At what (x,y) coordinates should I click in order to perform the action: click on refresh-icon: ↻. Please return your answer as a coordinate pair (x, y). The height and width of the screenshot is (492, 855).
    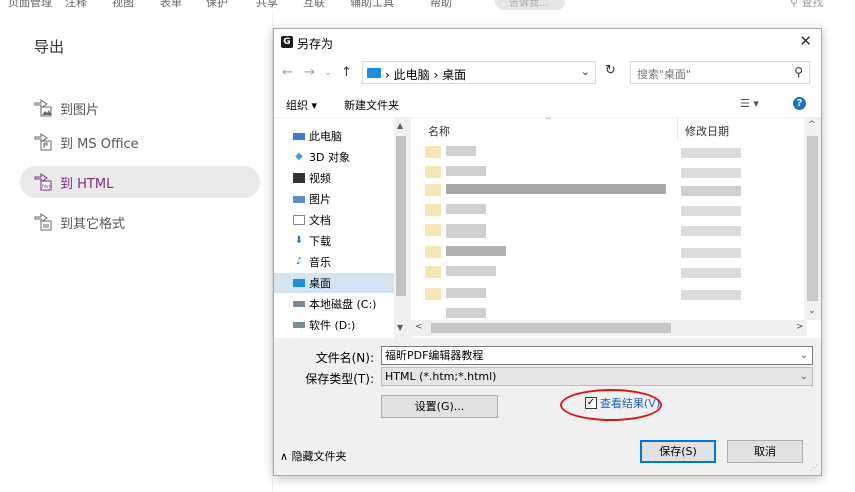
    Looking at the image, I should click on (610, 70).